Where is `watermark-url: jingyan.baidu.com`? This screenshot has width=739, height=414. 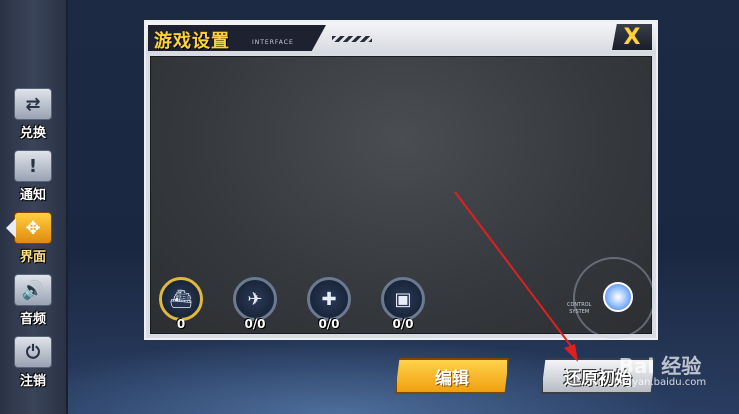
watermark-url: jingyan.baidu.com is located at coordinates (660, 382).